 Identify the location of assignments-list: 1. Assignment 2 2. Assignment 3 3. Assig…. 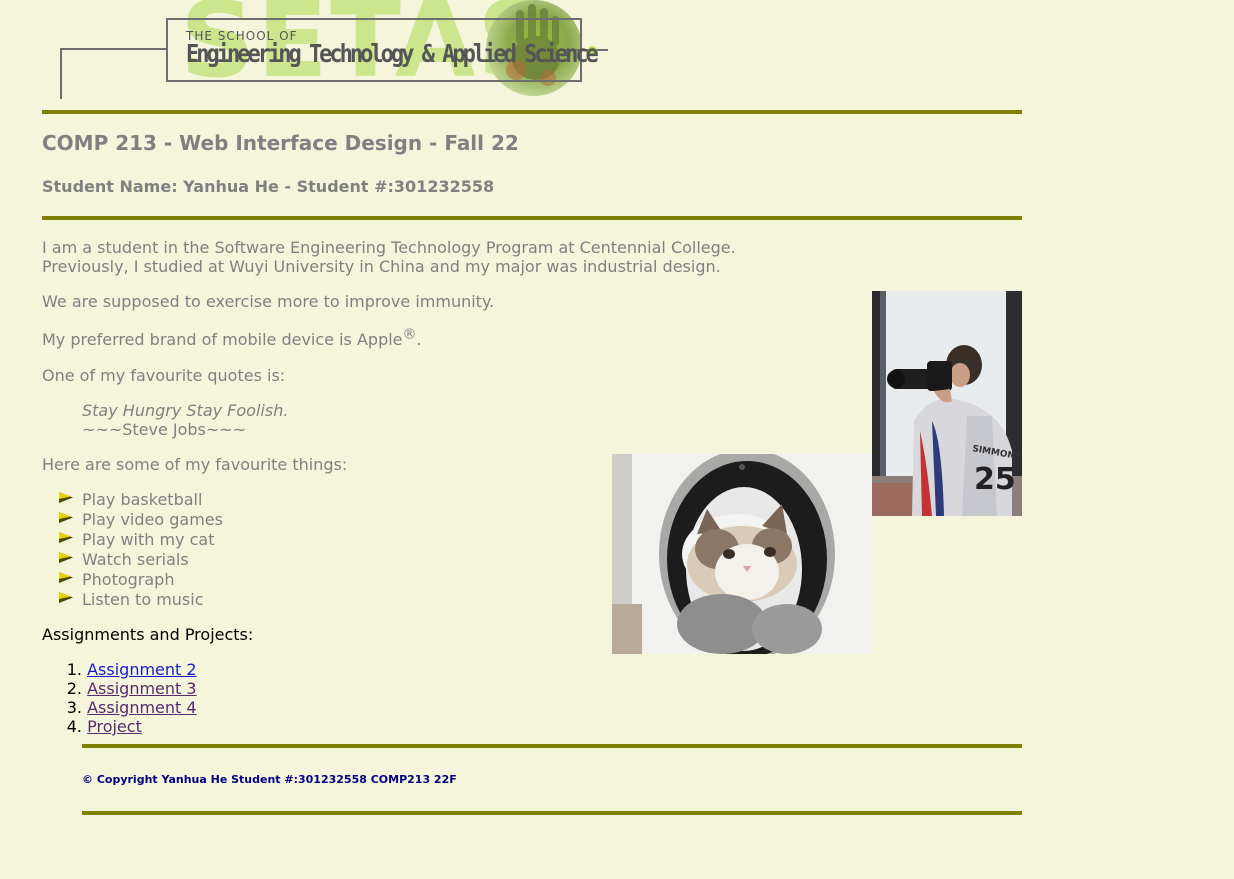
(119, 698).